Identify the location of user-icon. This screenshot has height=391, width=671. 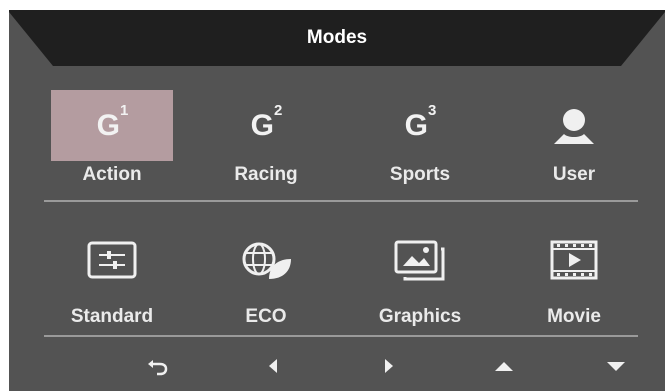
(574, 125).